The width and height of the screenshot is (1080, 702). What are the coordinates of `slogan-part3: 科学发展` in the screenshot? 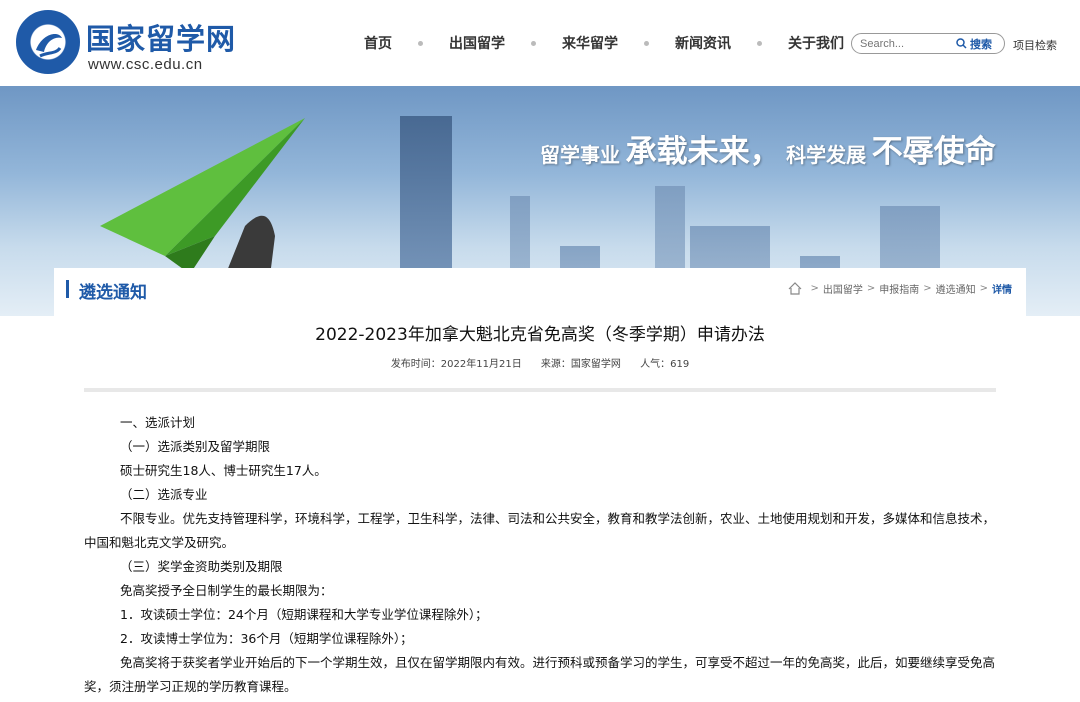 It's located at (826, 155).